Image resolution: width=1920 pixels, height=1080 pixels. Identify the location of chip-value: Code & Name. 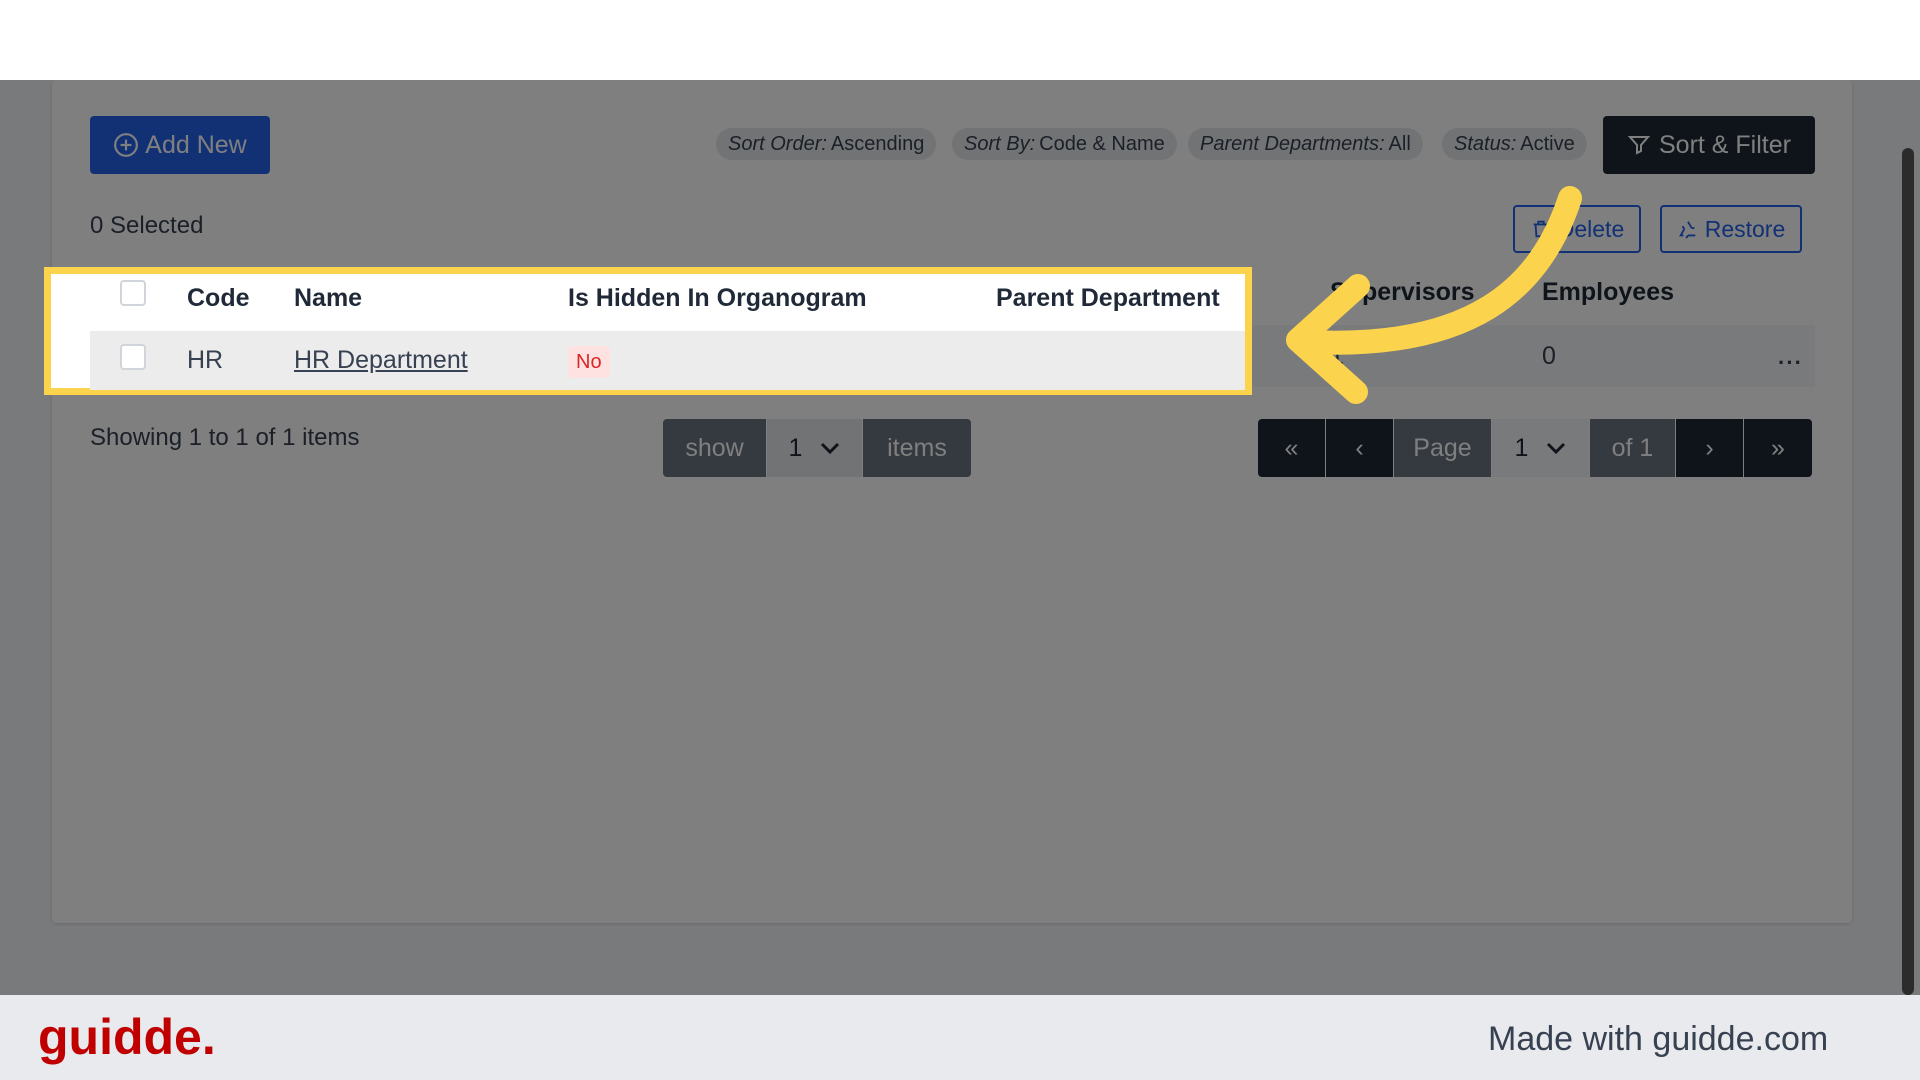
(1102, 143).